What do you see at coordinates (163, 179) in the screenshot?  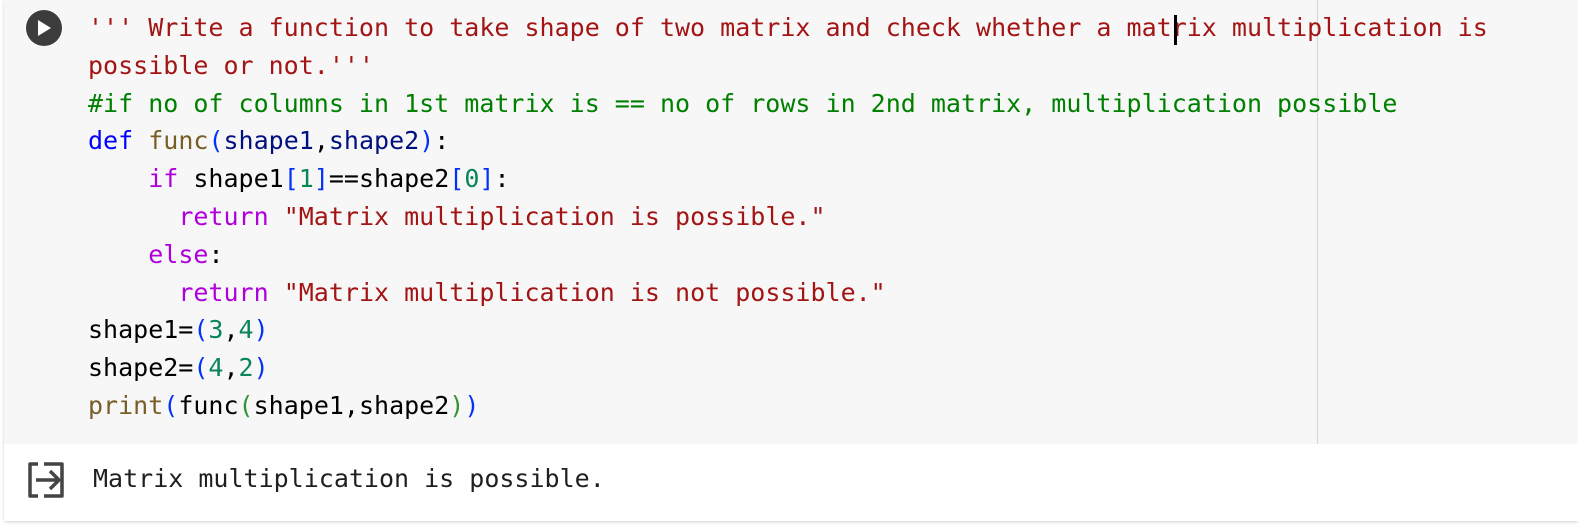 I see `token-if: if` at bounding box center [163, 179].